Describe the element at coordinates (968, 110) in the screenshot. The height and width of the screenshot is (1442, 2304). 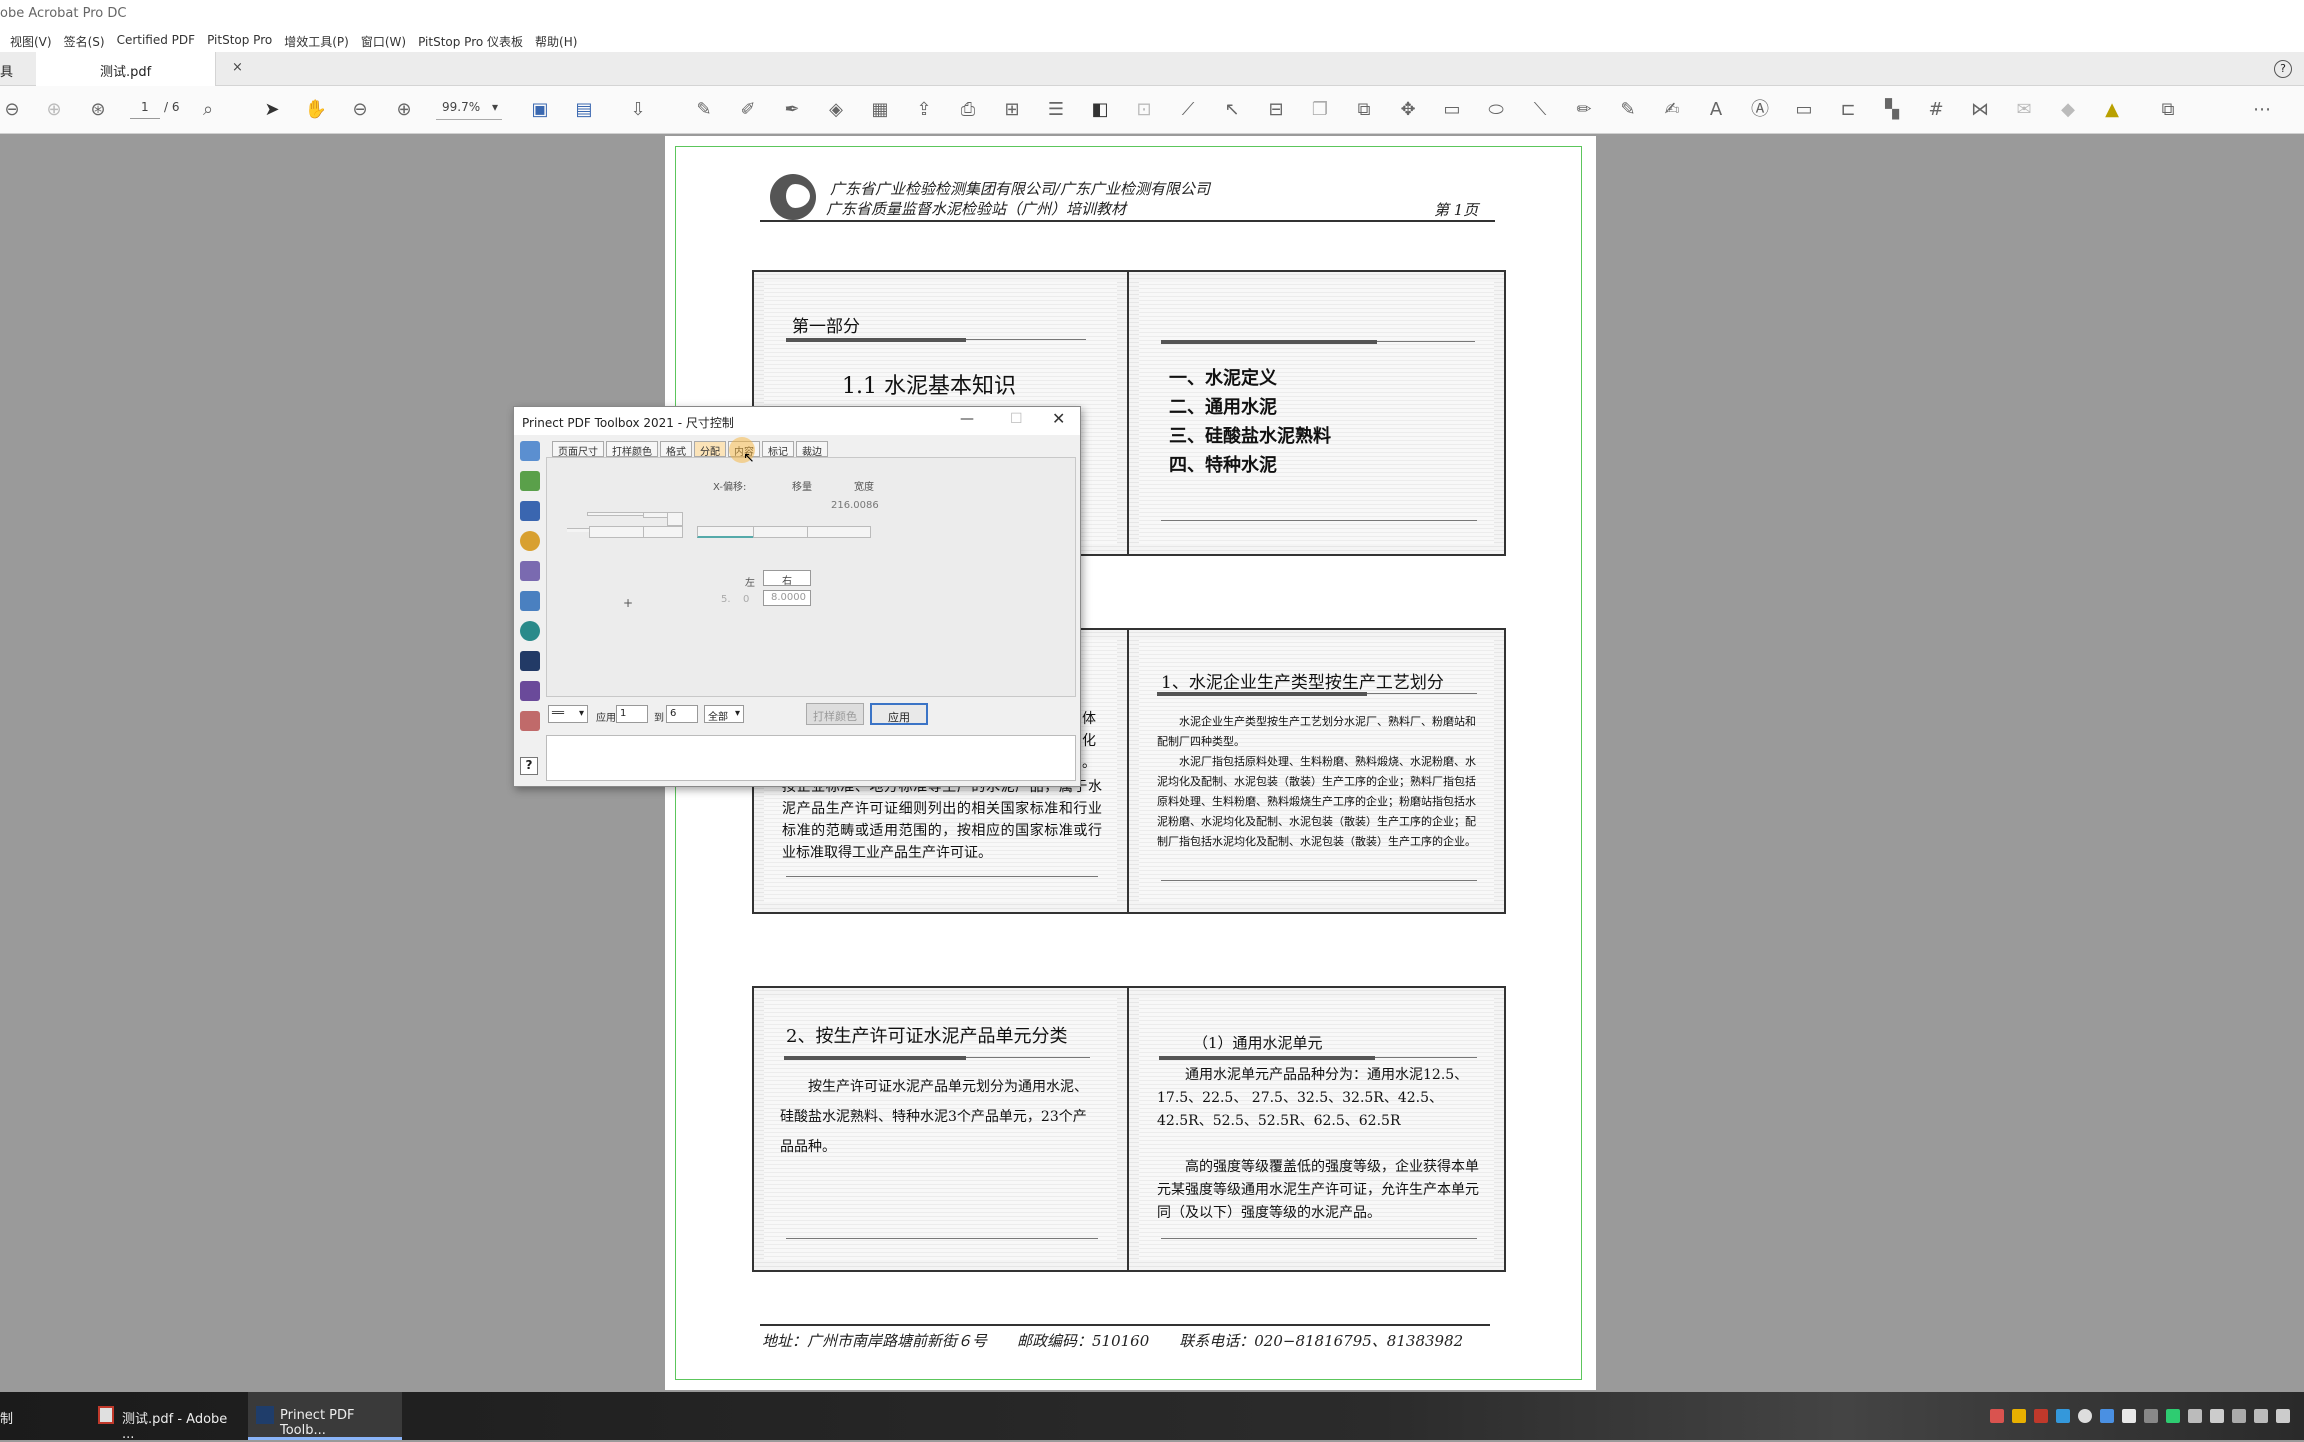
I see `print-icon: ⎙` at that location.